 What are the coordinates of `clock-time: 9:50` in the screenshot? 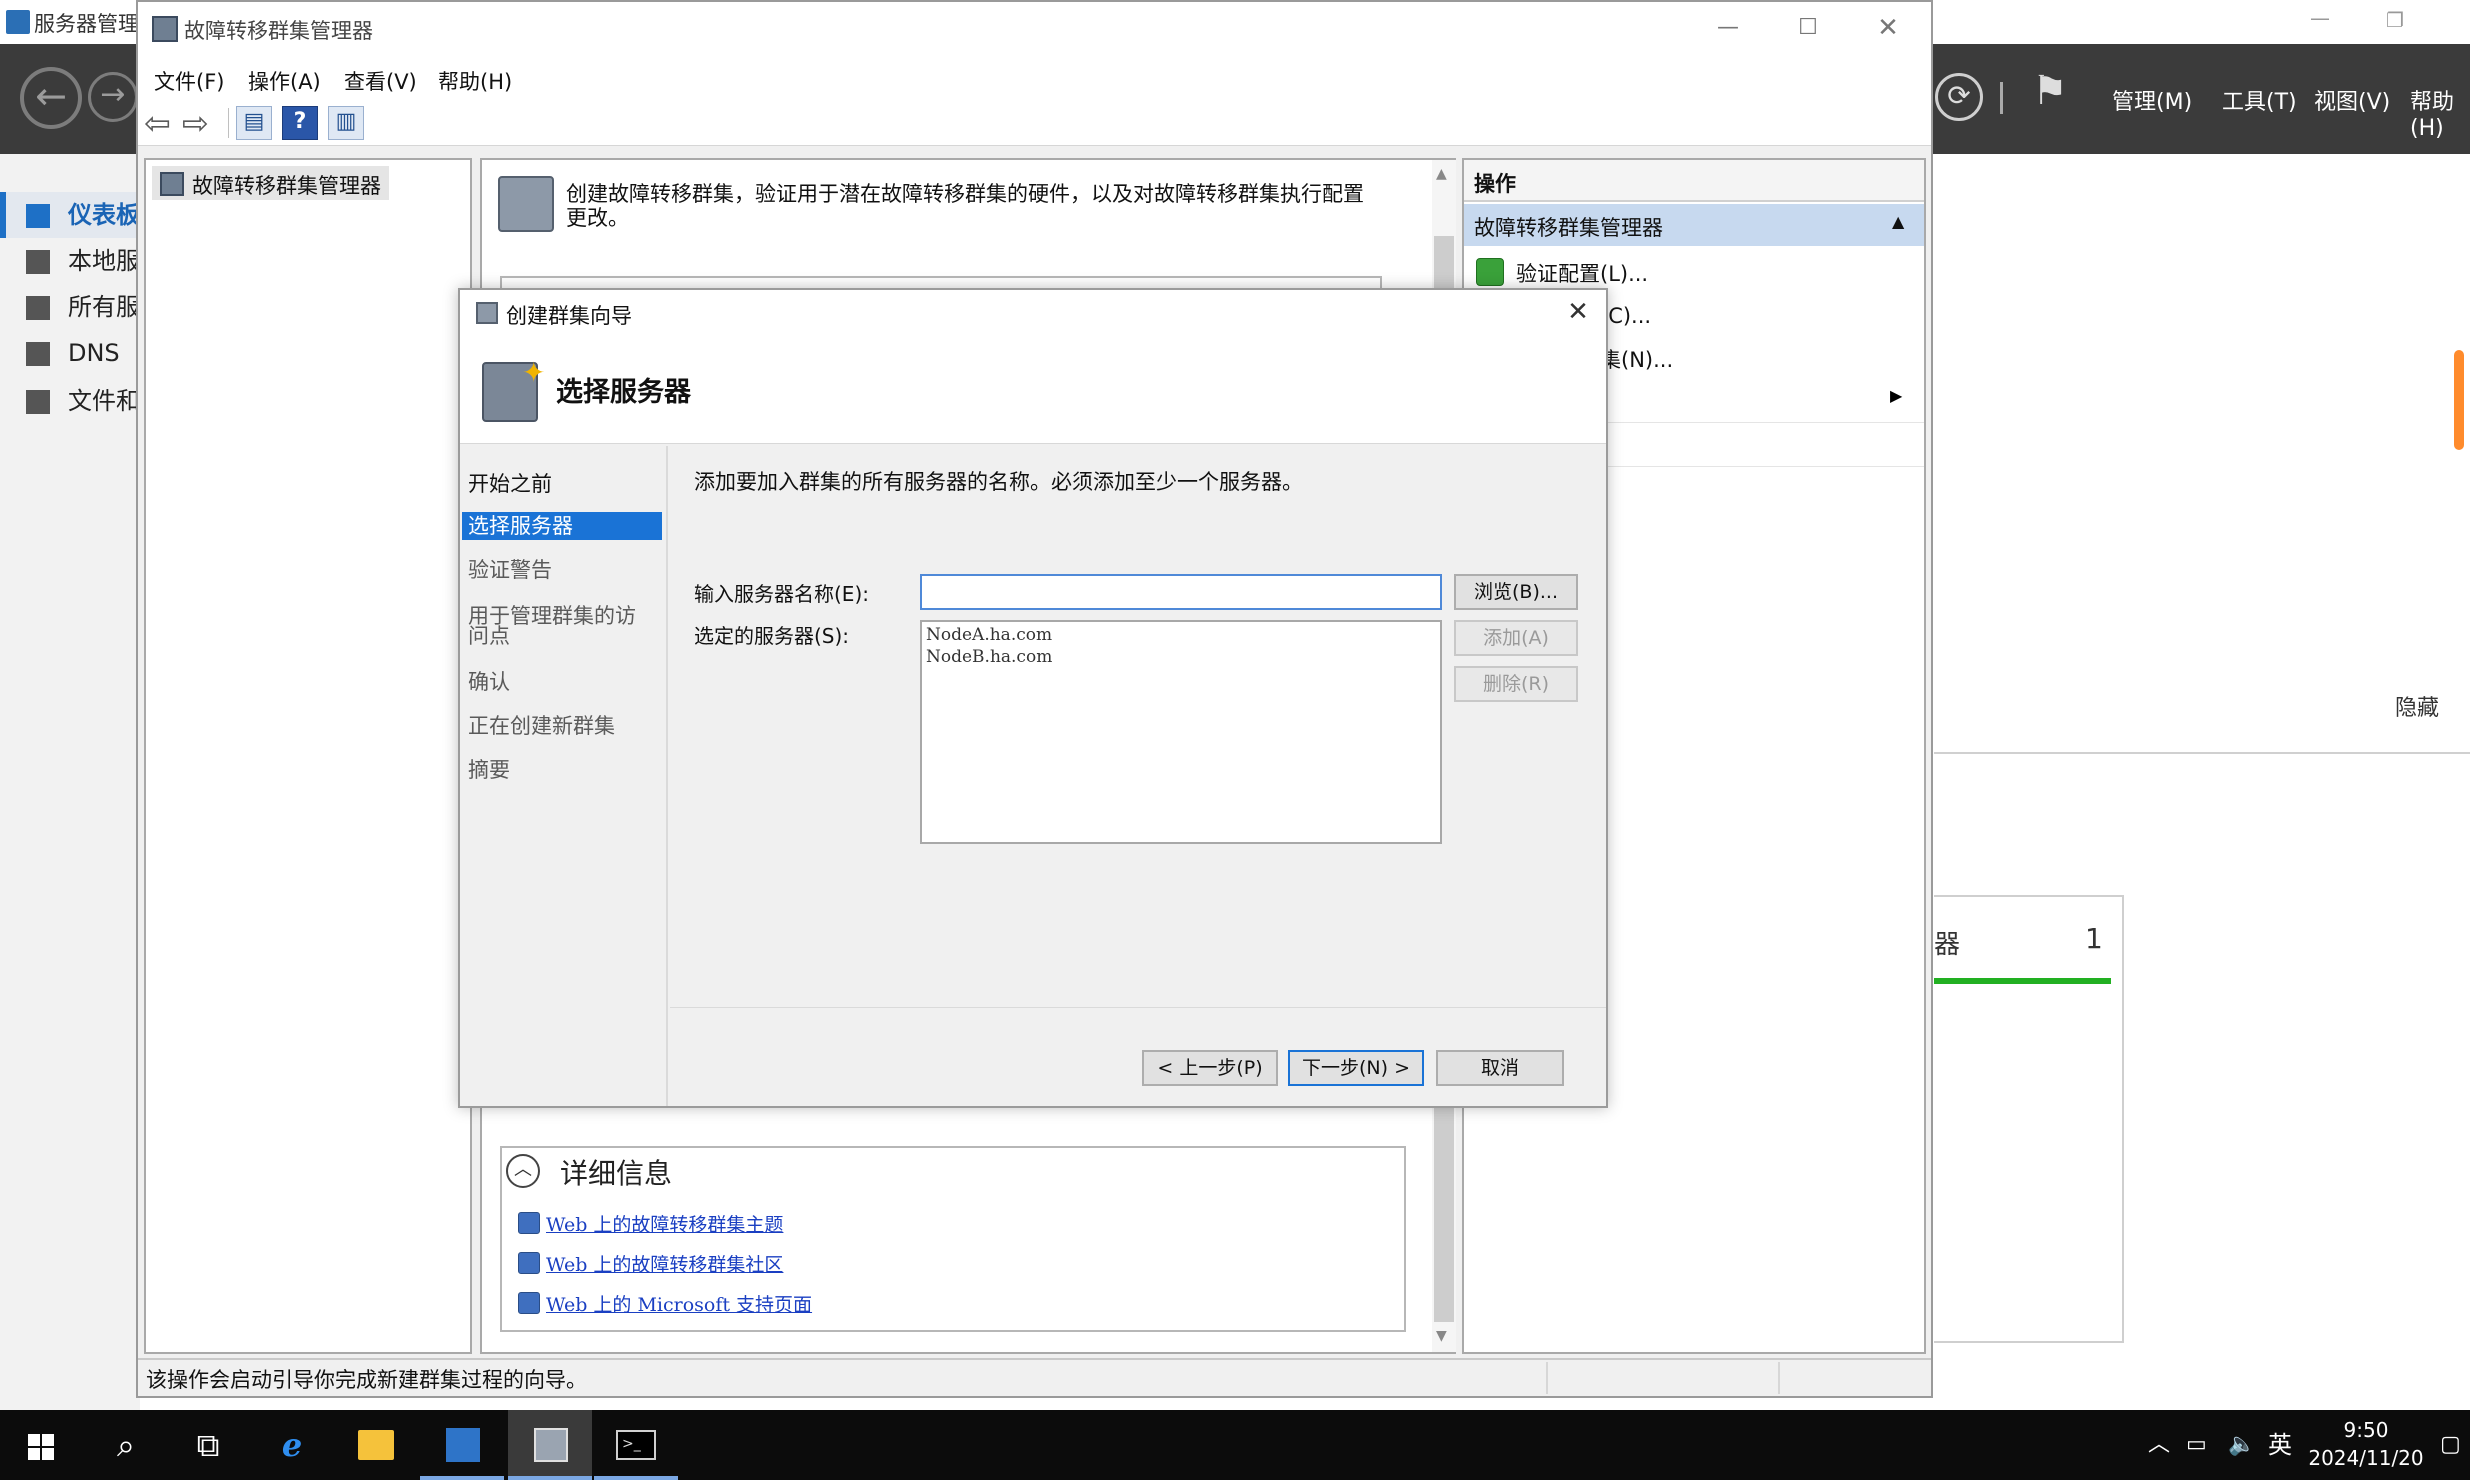 It's located at (2366, 1430).